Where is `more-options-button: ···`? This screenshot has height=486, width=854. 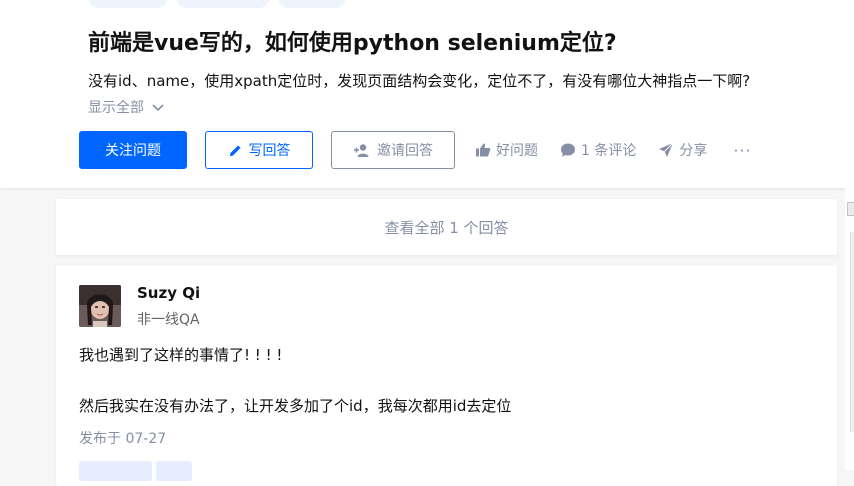 more-options-button: ··· is located at coordinates (742, 150).